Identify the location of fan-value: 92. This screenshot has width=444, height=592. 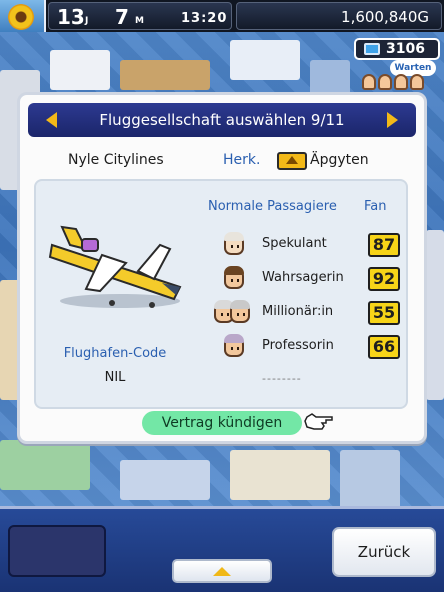
(384, 279).